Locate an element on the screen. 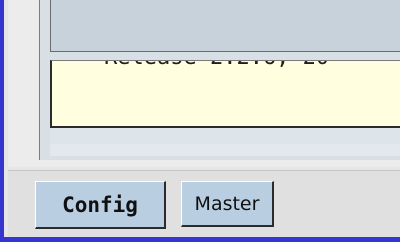 The image size is (400, 242). config-button: Config is located at coordinates (100, 205).